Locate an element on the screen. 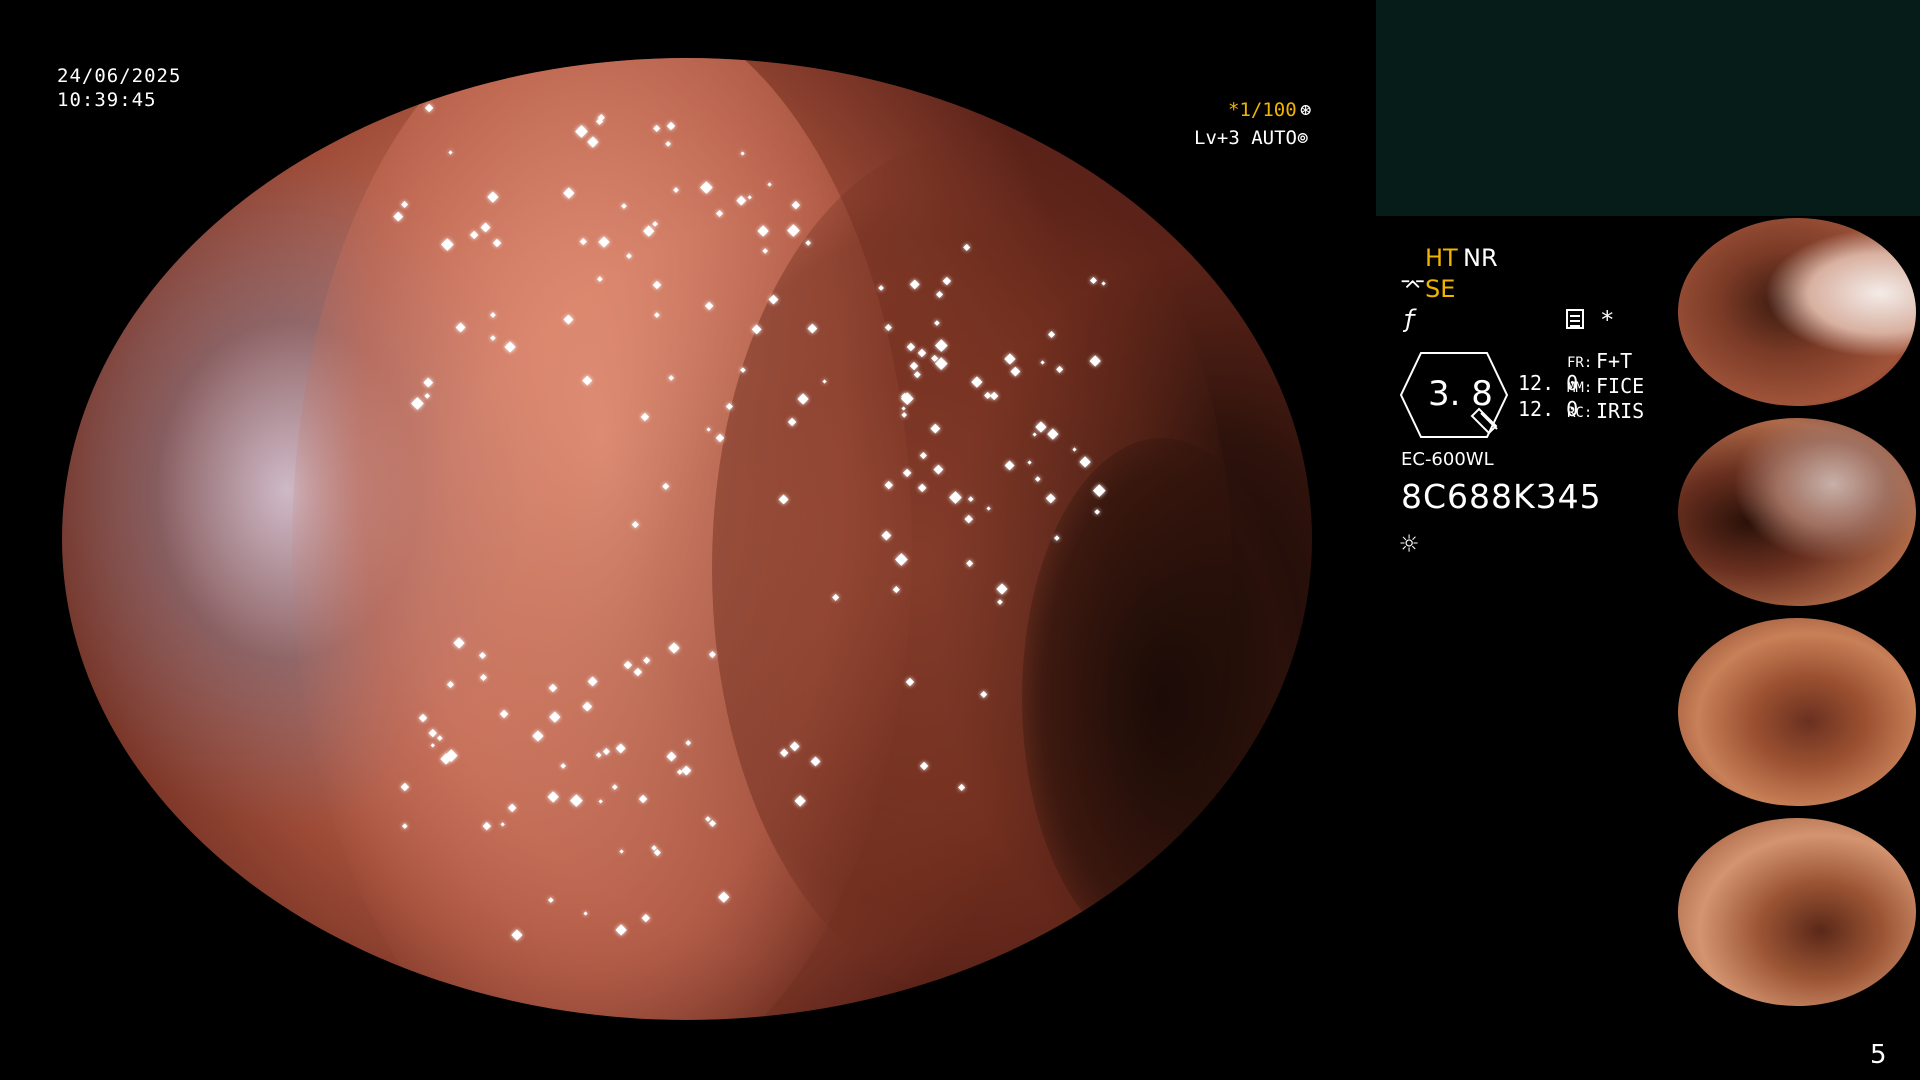  shutter-speed: *1/100 is located at coordinates (1262, 110).